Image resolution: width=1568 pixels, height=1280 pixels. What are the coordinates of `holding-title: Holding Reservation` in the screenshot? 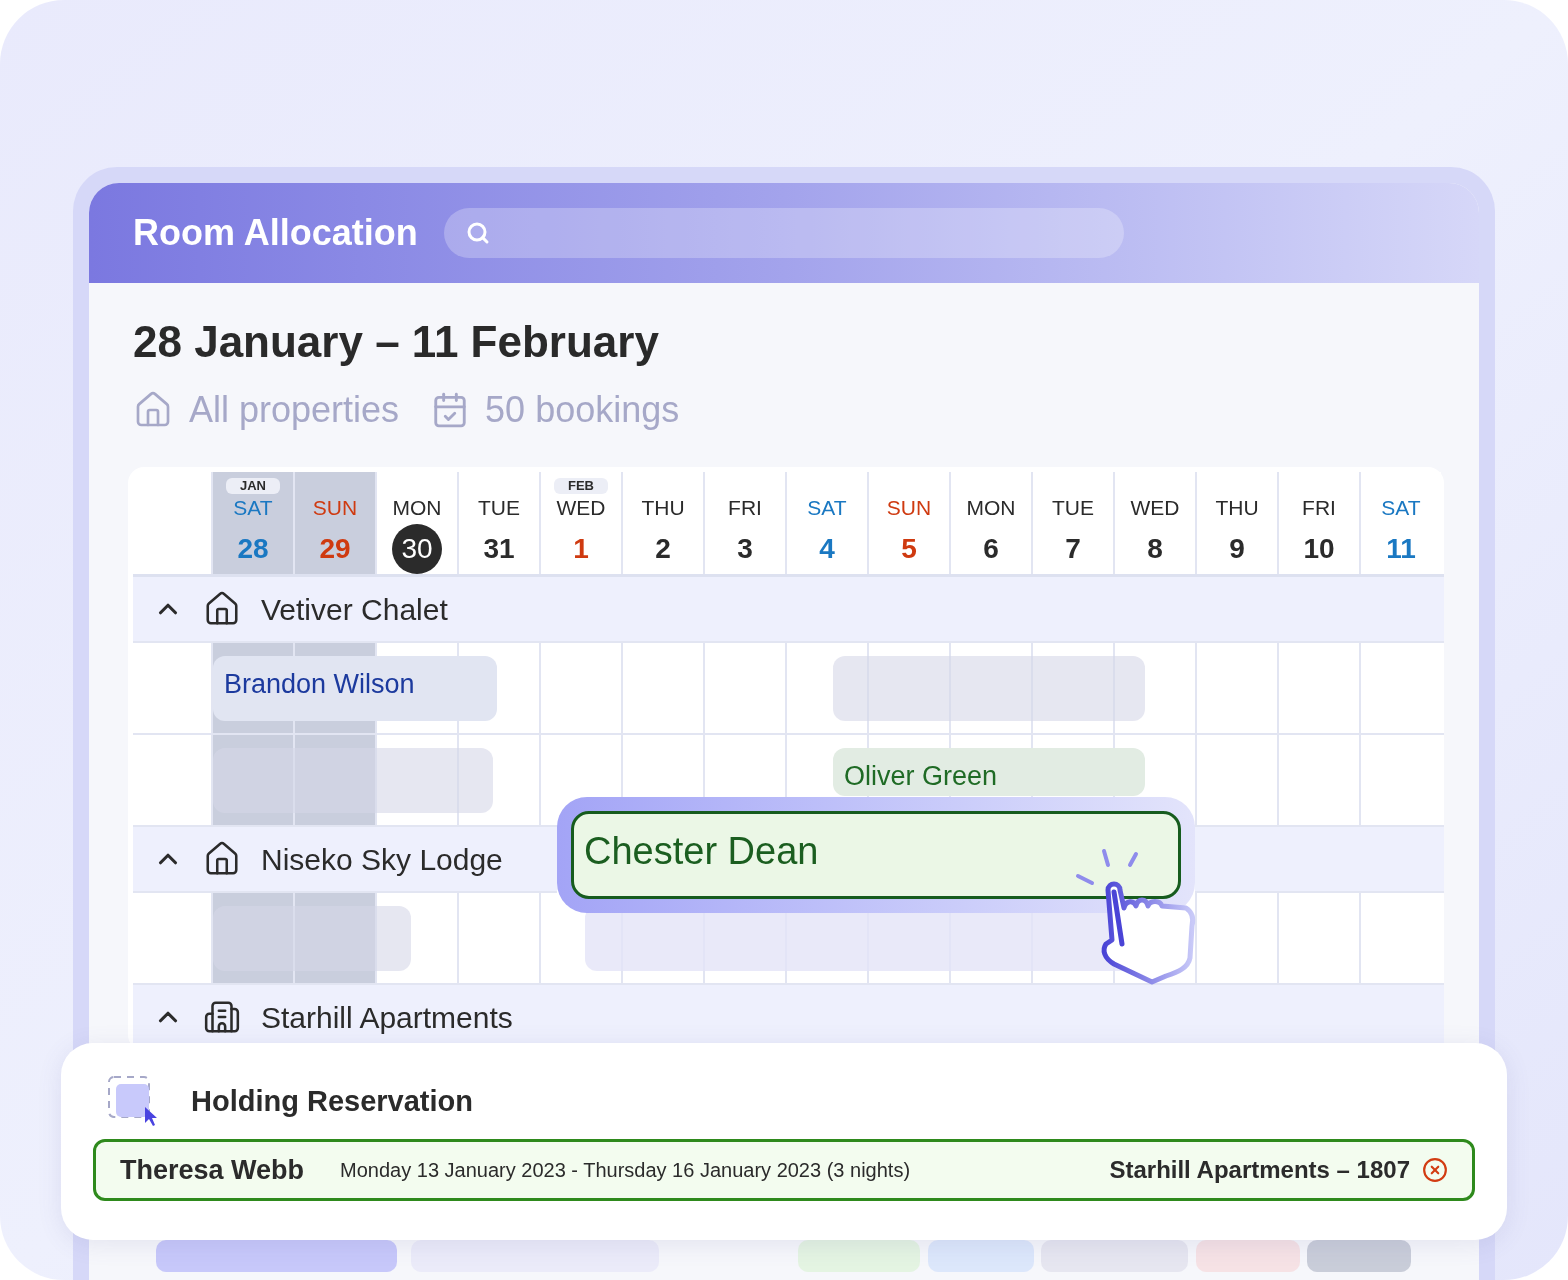 It's located at (332, 1102).